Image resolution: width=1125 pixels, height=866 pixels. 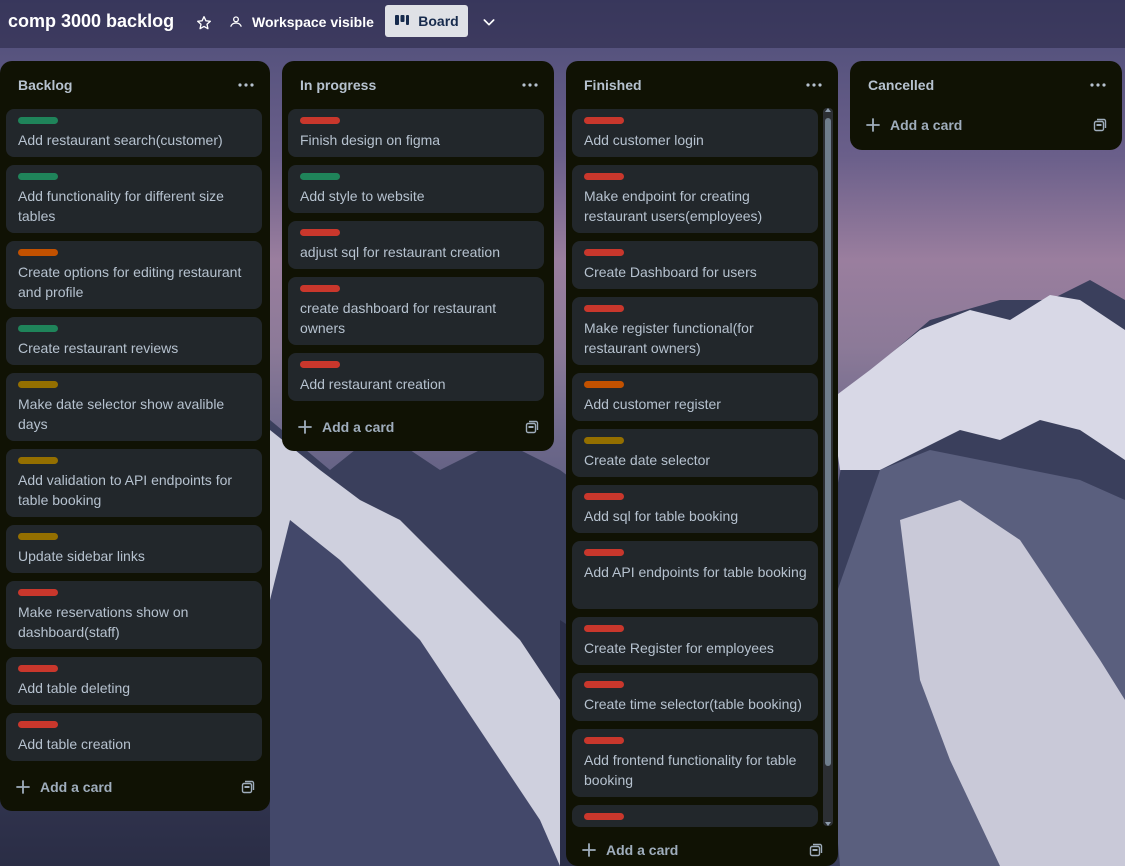 I want to click on card: Add customer register, so click(x=695, y=397).